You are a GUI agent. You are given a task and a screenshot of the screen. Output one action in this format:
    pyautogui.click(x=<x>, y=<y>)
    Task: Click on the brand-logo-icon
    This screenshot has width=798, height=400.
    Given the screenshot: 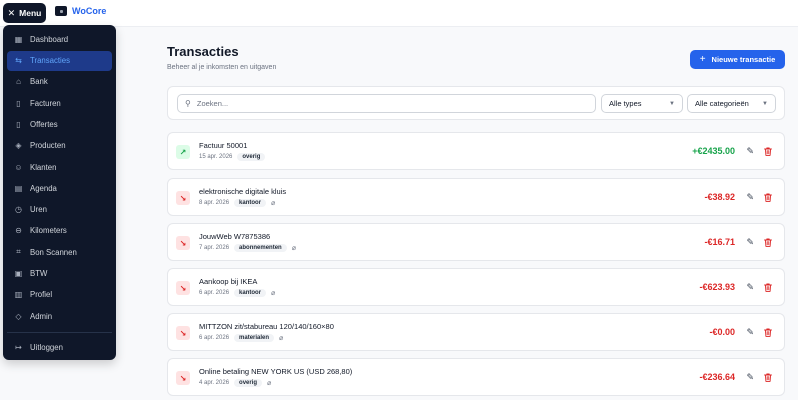 What is the action you would take?
    pyautogui.click(x=61, y=11)
    